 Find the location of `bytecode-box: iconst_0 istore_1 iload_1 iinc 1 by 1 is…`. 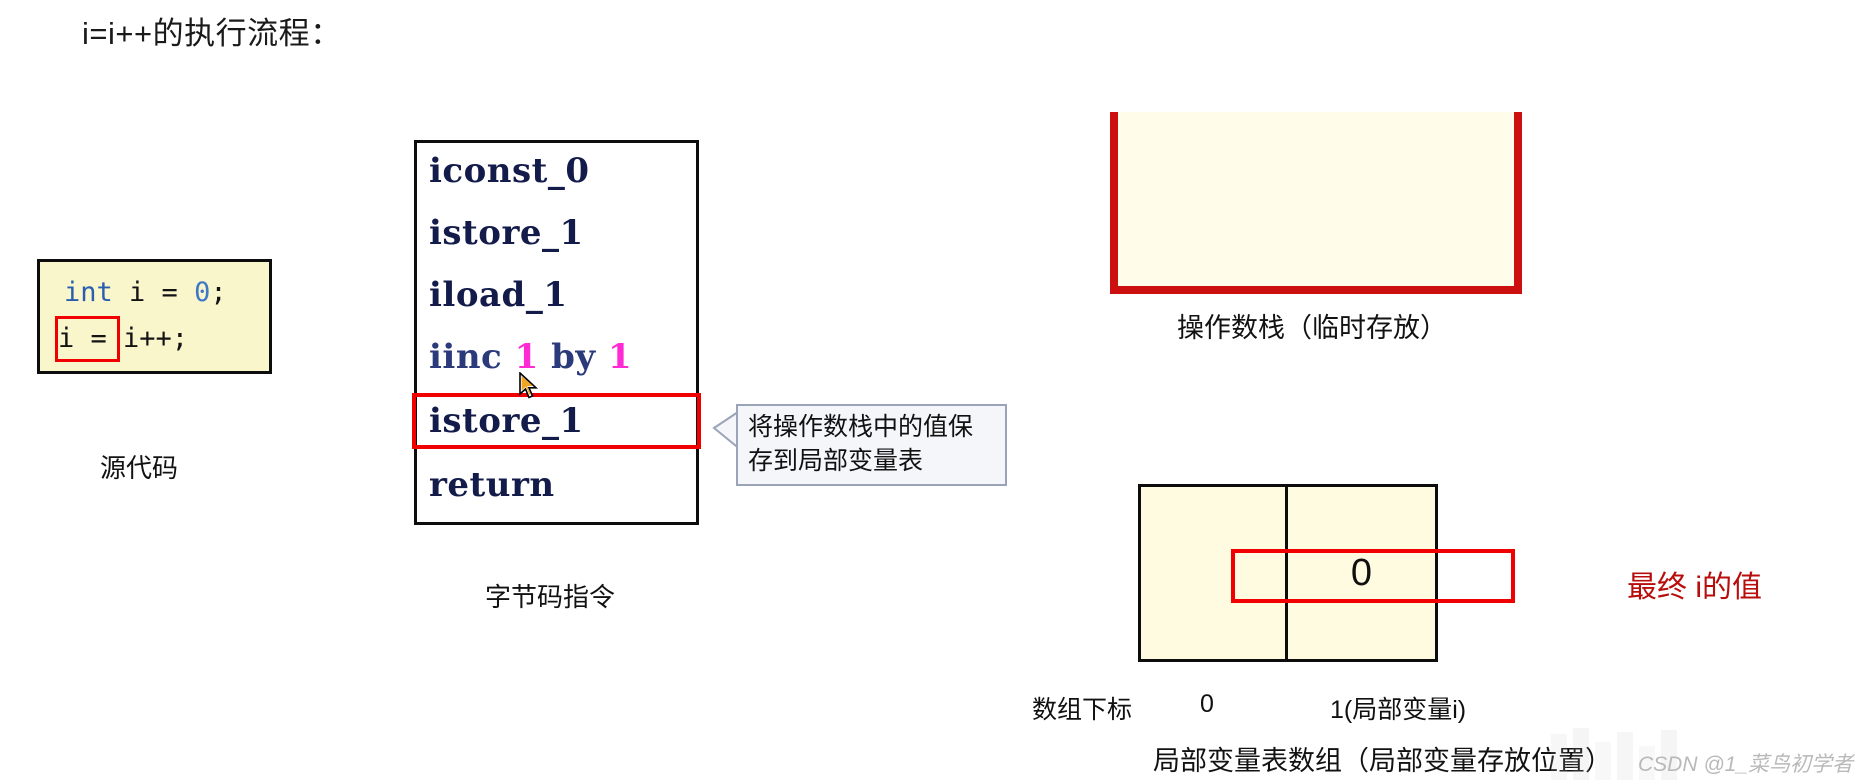

bytecode-box: iconst_0 istore_1 iload_1 iinc 1 by 1 is… is located at coordinates (556, 332).